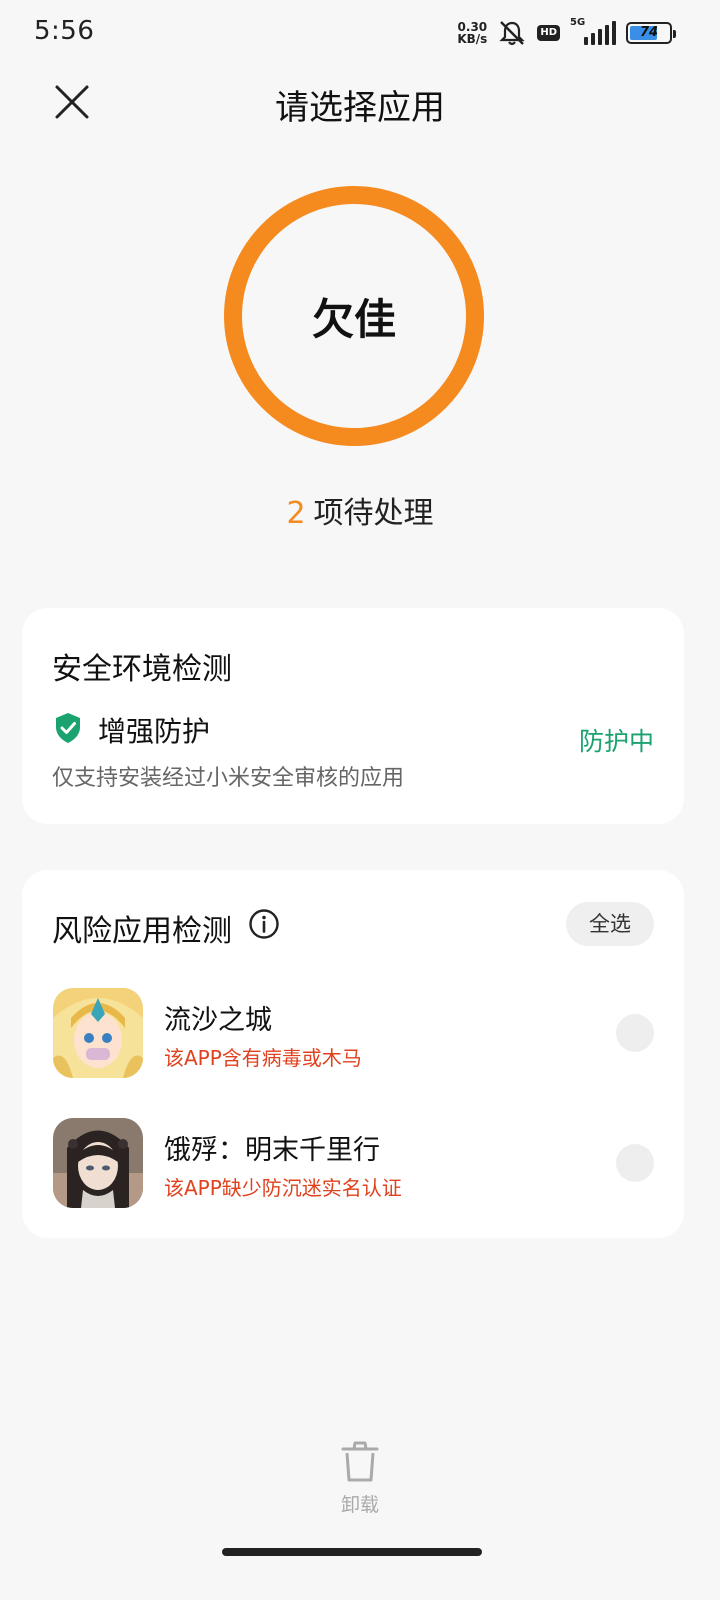  Describe the element at coordinates (142, 669) in the screenshot. I see `environment-card-title: 安全环境检测` at that location.